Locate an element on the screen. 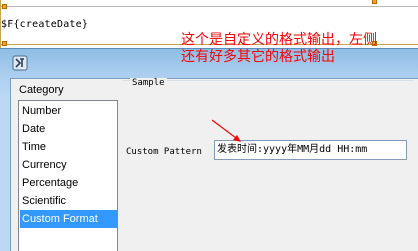 This screenshot has width=418, height=251. annotation-line-1: 这个是自定义的格式输出，左侧 is located at coordinates (279, 40).